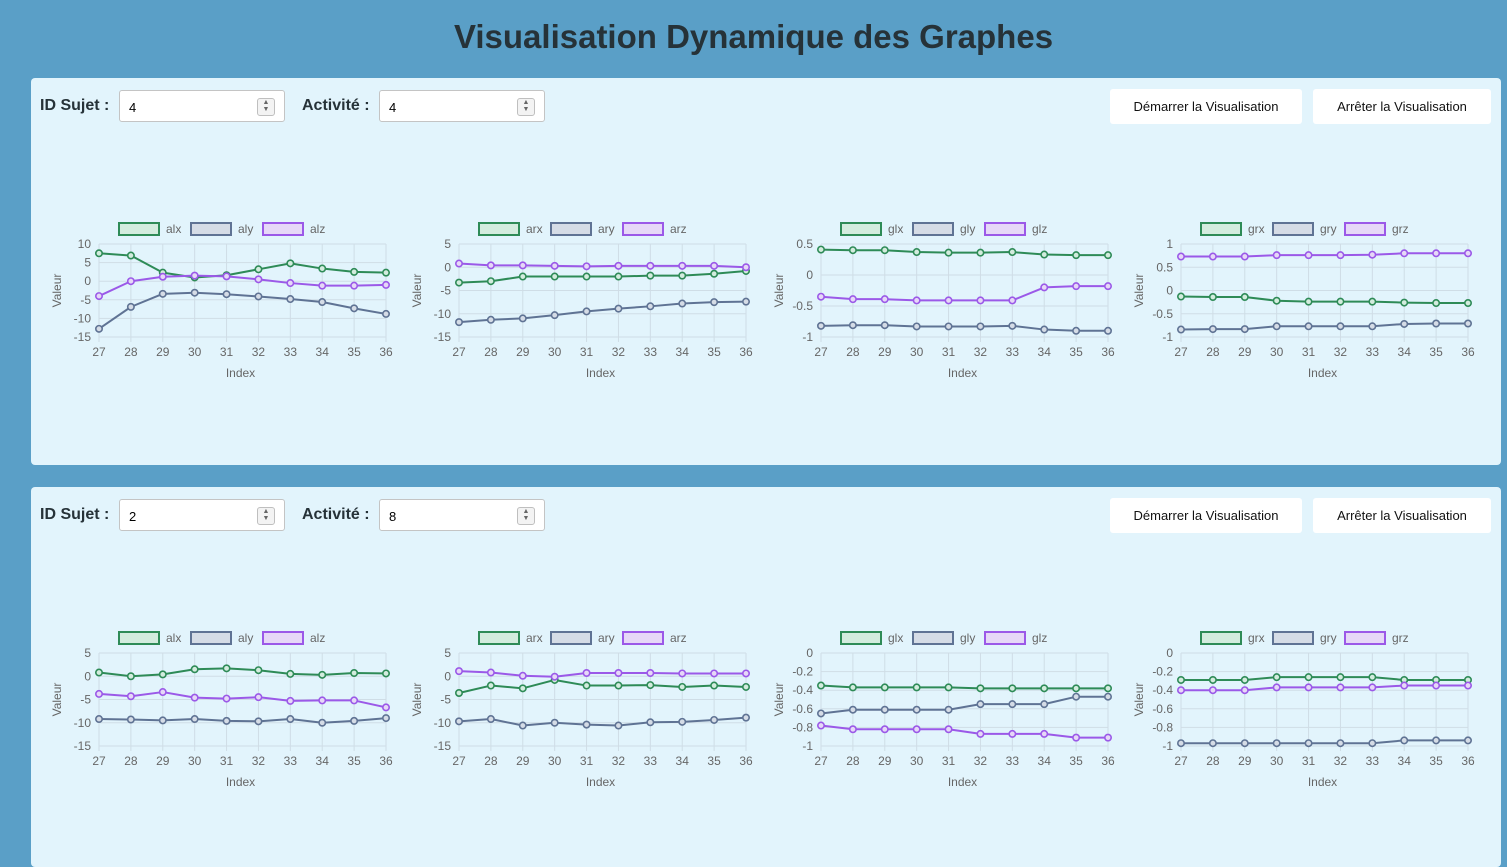 The width and height of the screenshot is (1507, 867). I want to click on series-line-ary, so click(602, 721).